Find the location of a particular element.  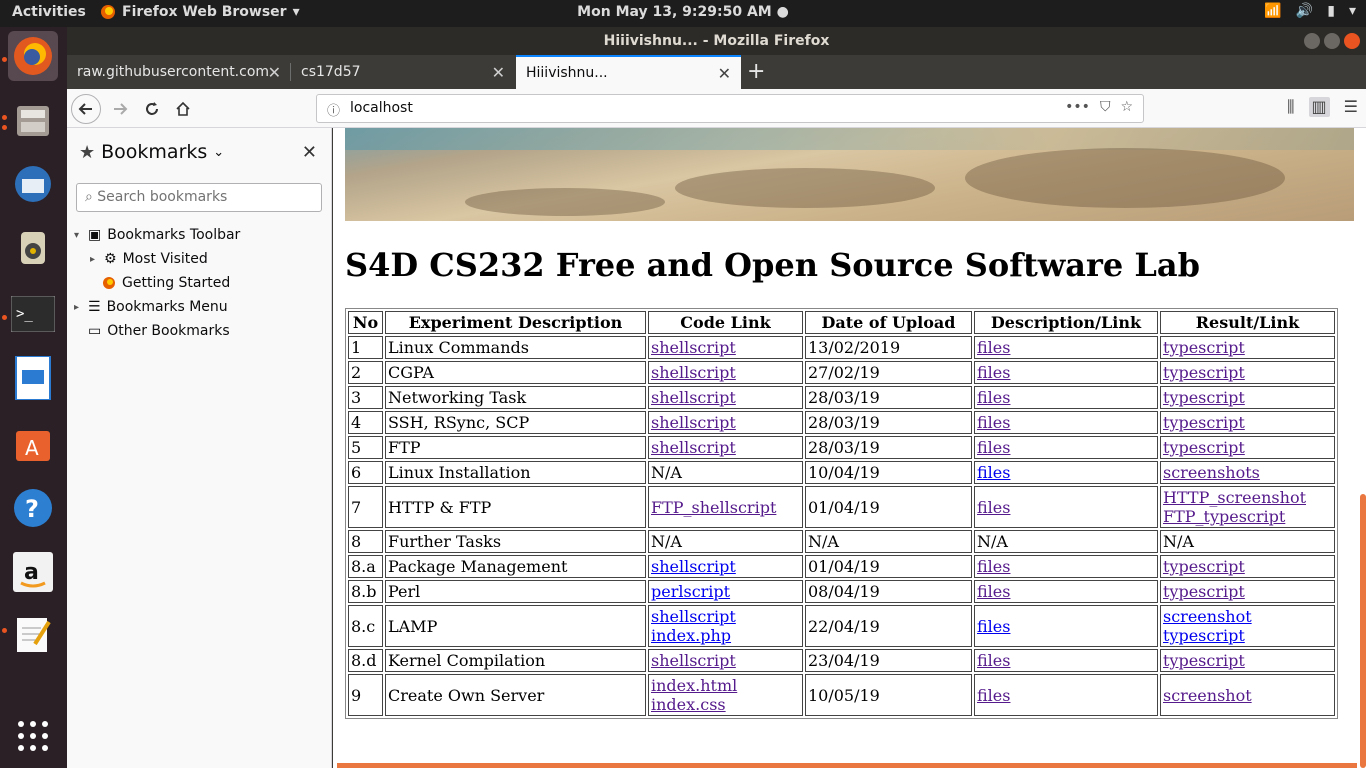

window-titlebar: Hiiivishnu... - Mozilla Firefox is located at coordinates (716, 41).